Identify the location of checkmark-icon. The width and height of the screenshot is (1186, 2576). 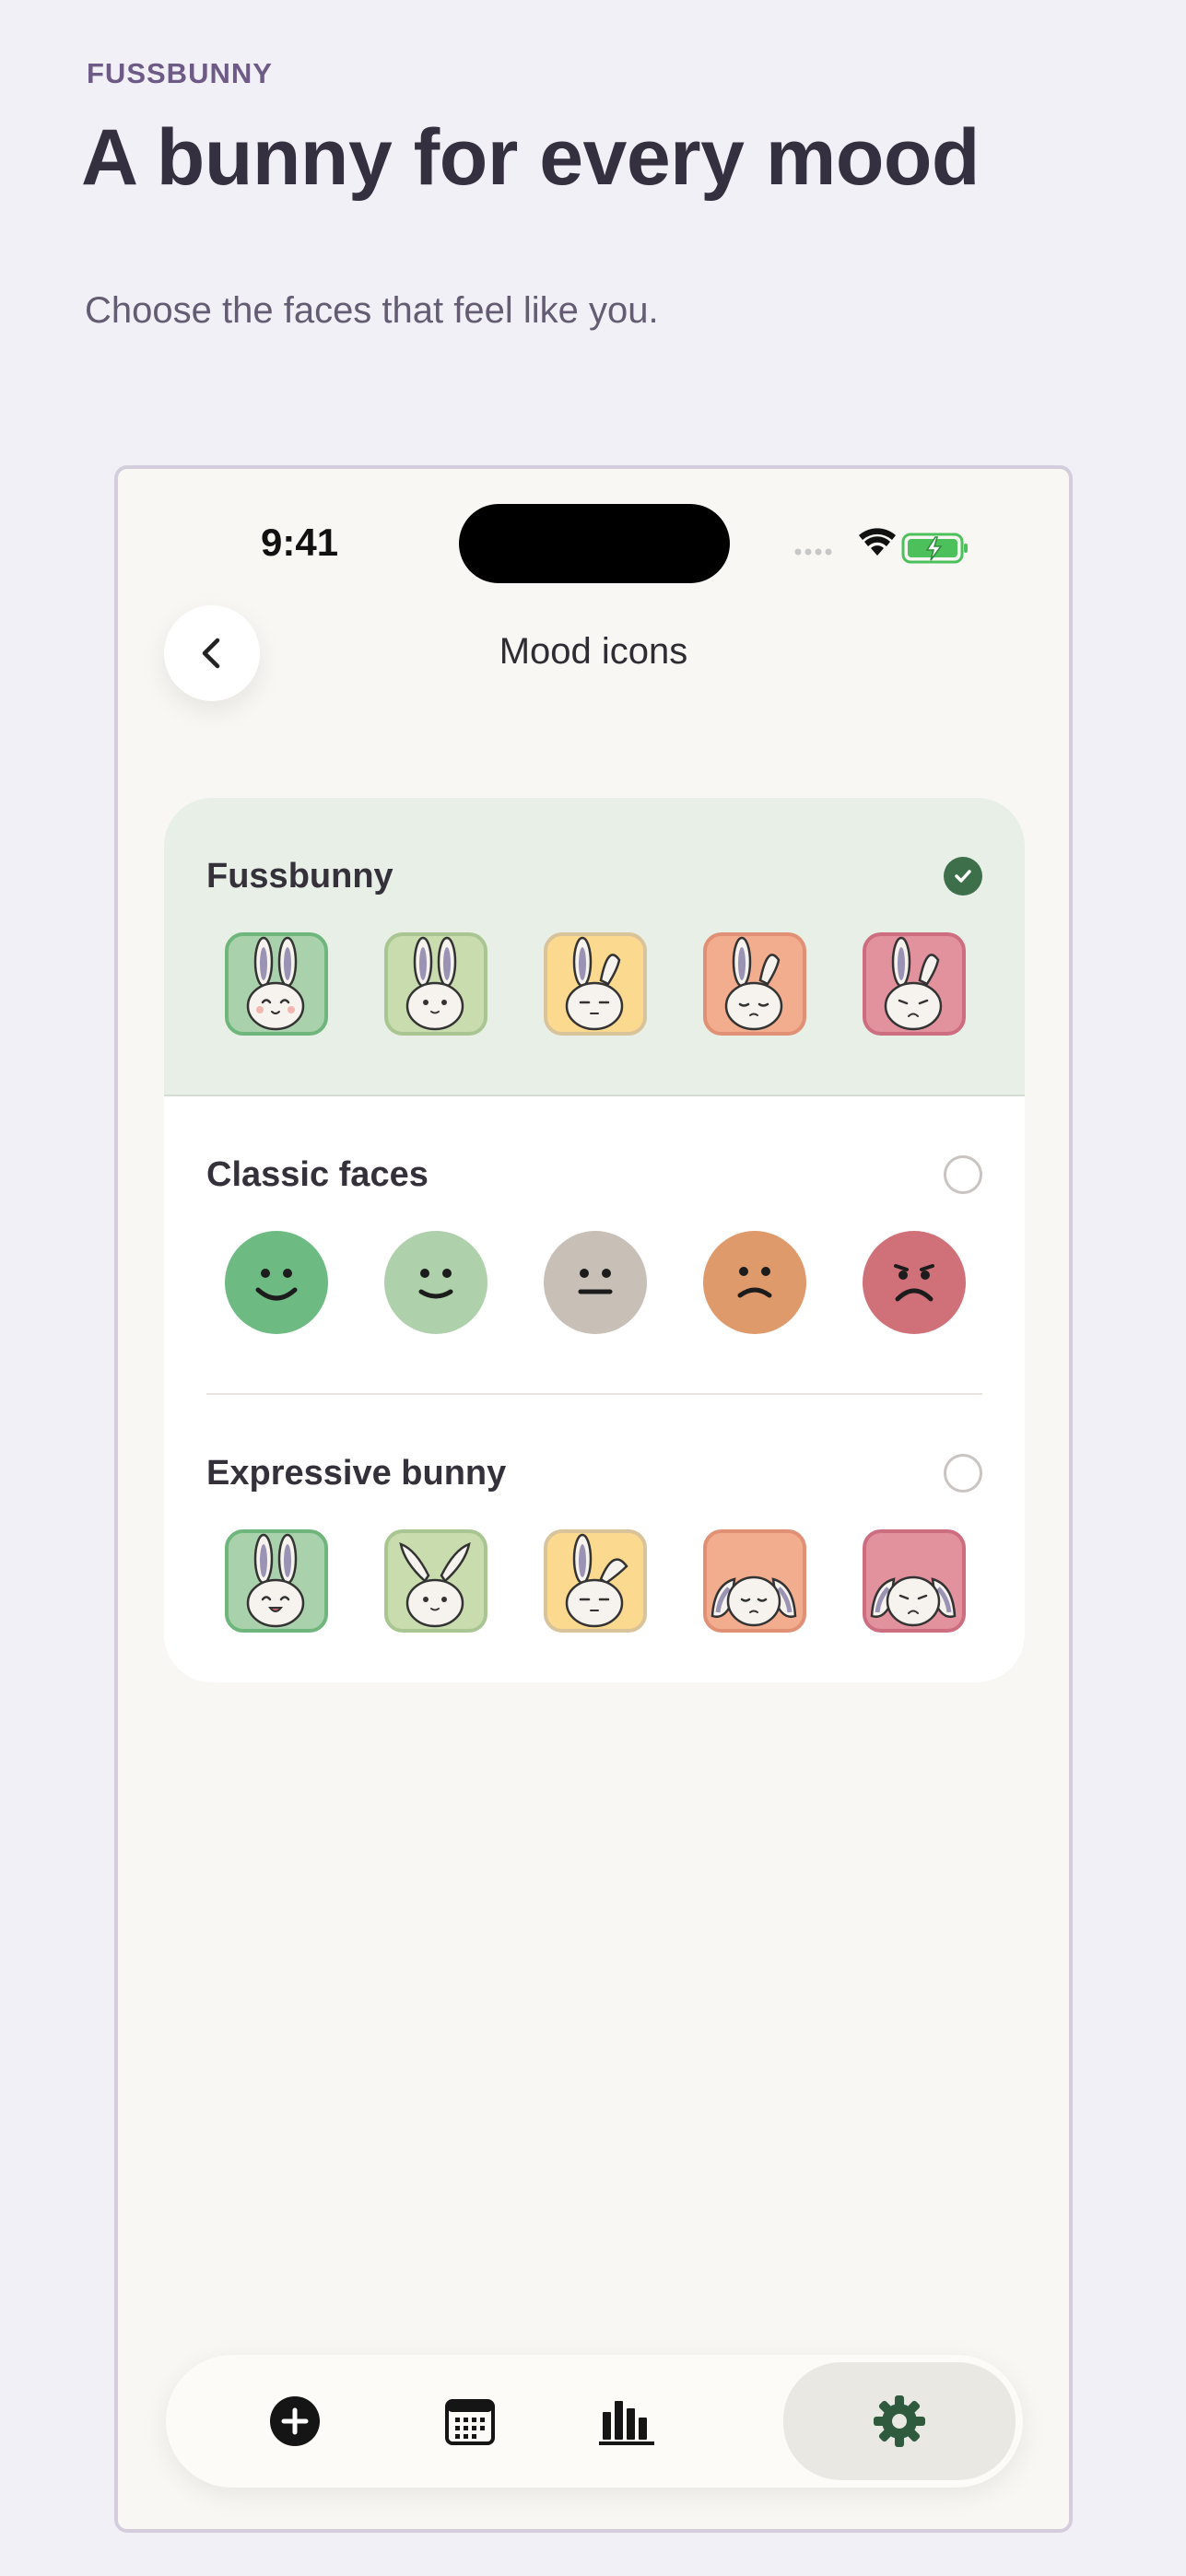
(963, 876).